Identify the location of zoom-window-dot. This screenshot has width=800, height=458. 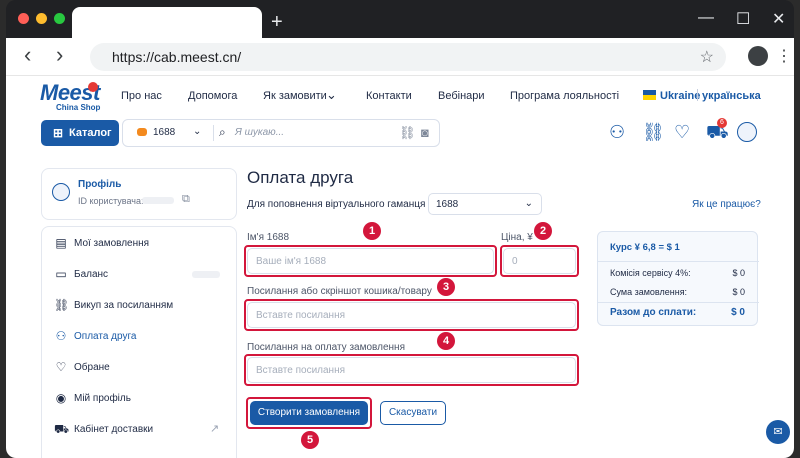
(59, 18).